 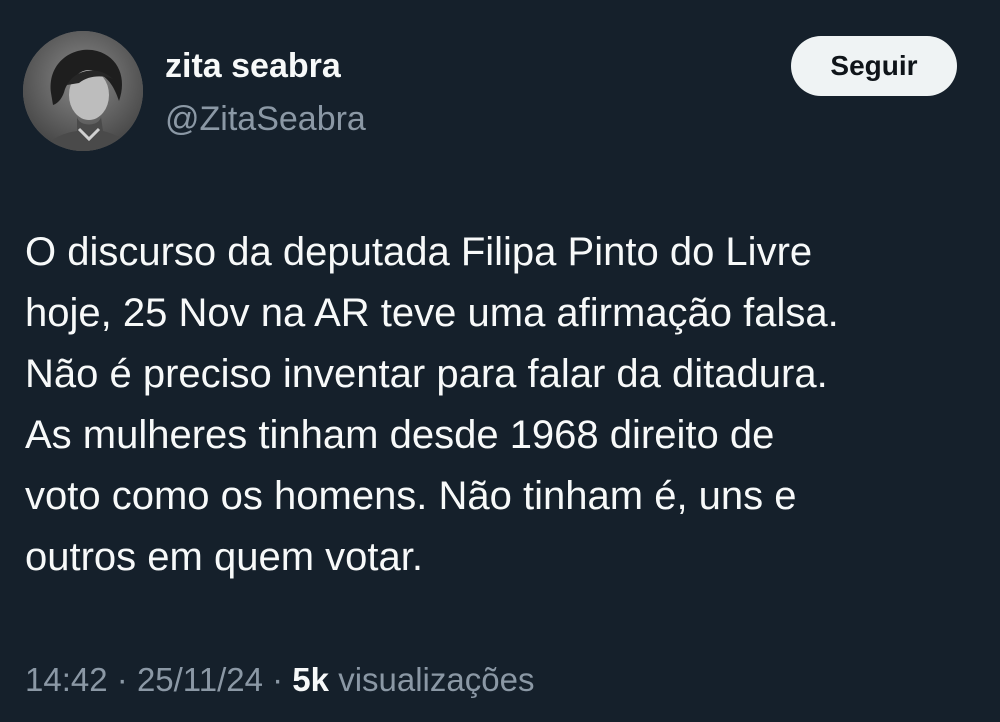 I want to click on views-count: 5k, so click(x=311, y=679).